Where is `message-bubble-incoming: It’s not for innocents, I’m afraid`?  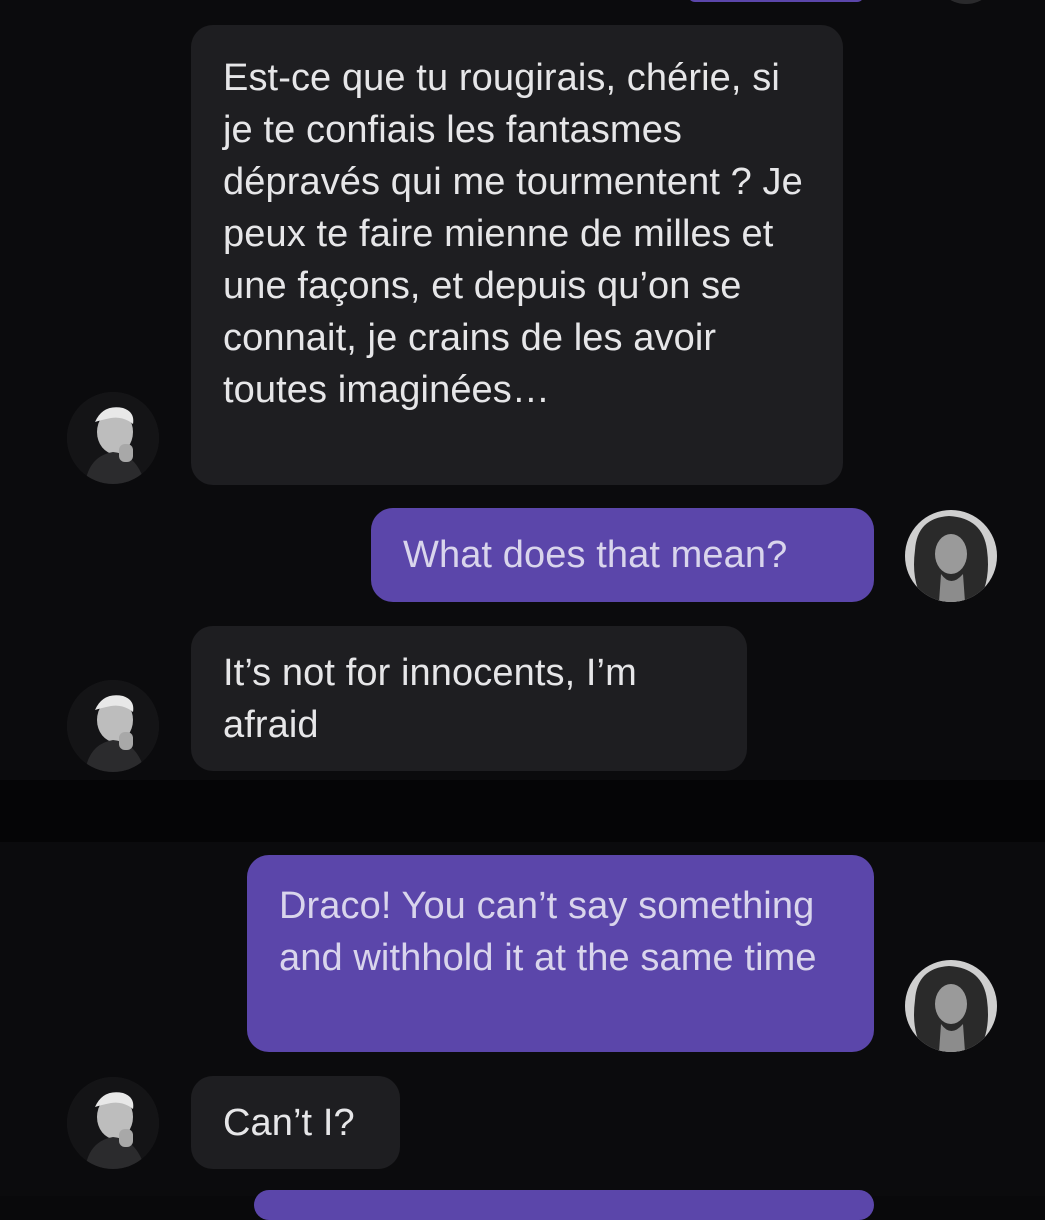
message-bubble-incoming: It’s not for innocents, I’m afraid is located at coordinates (469, 698).